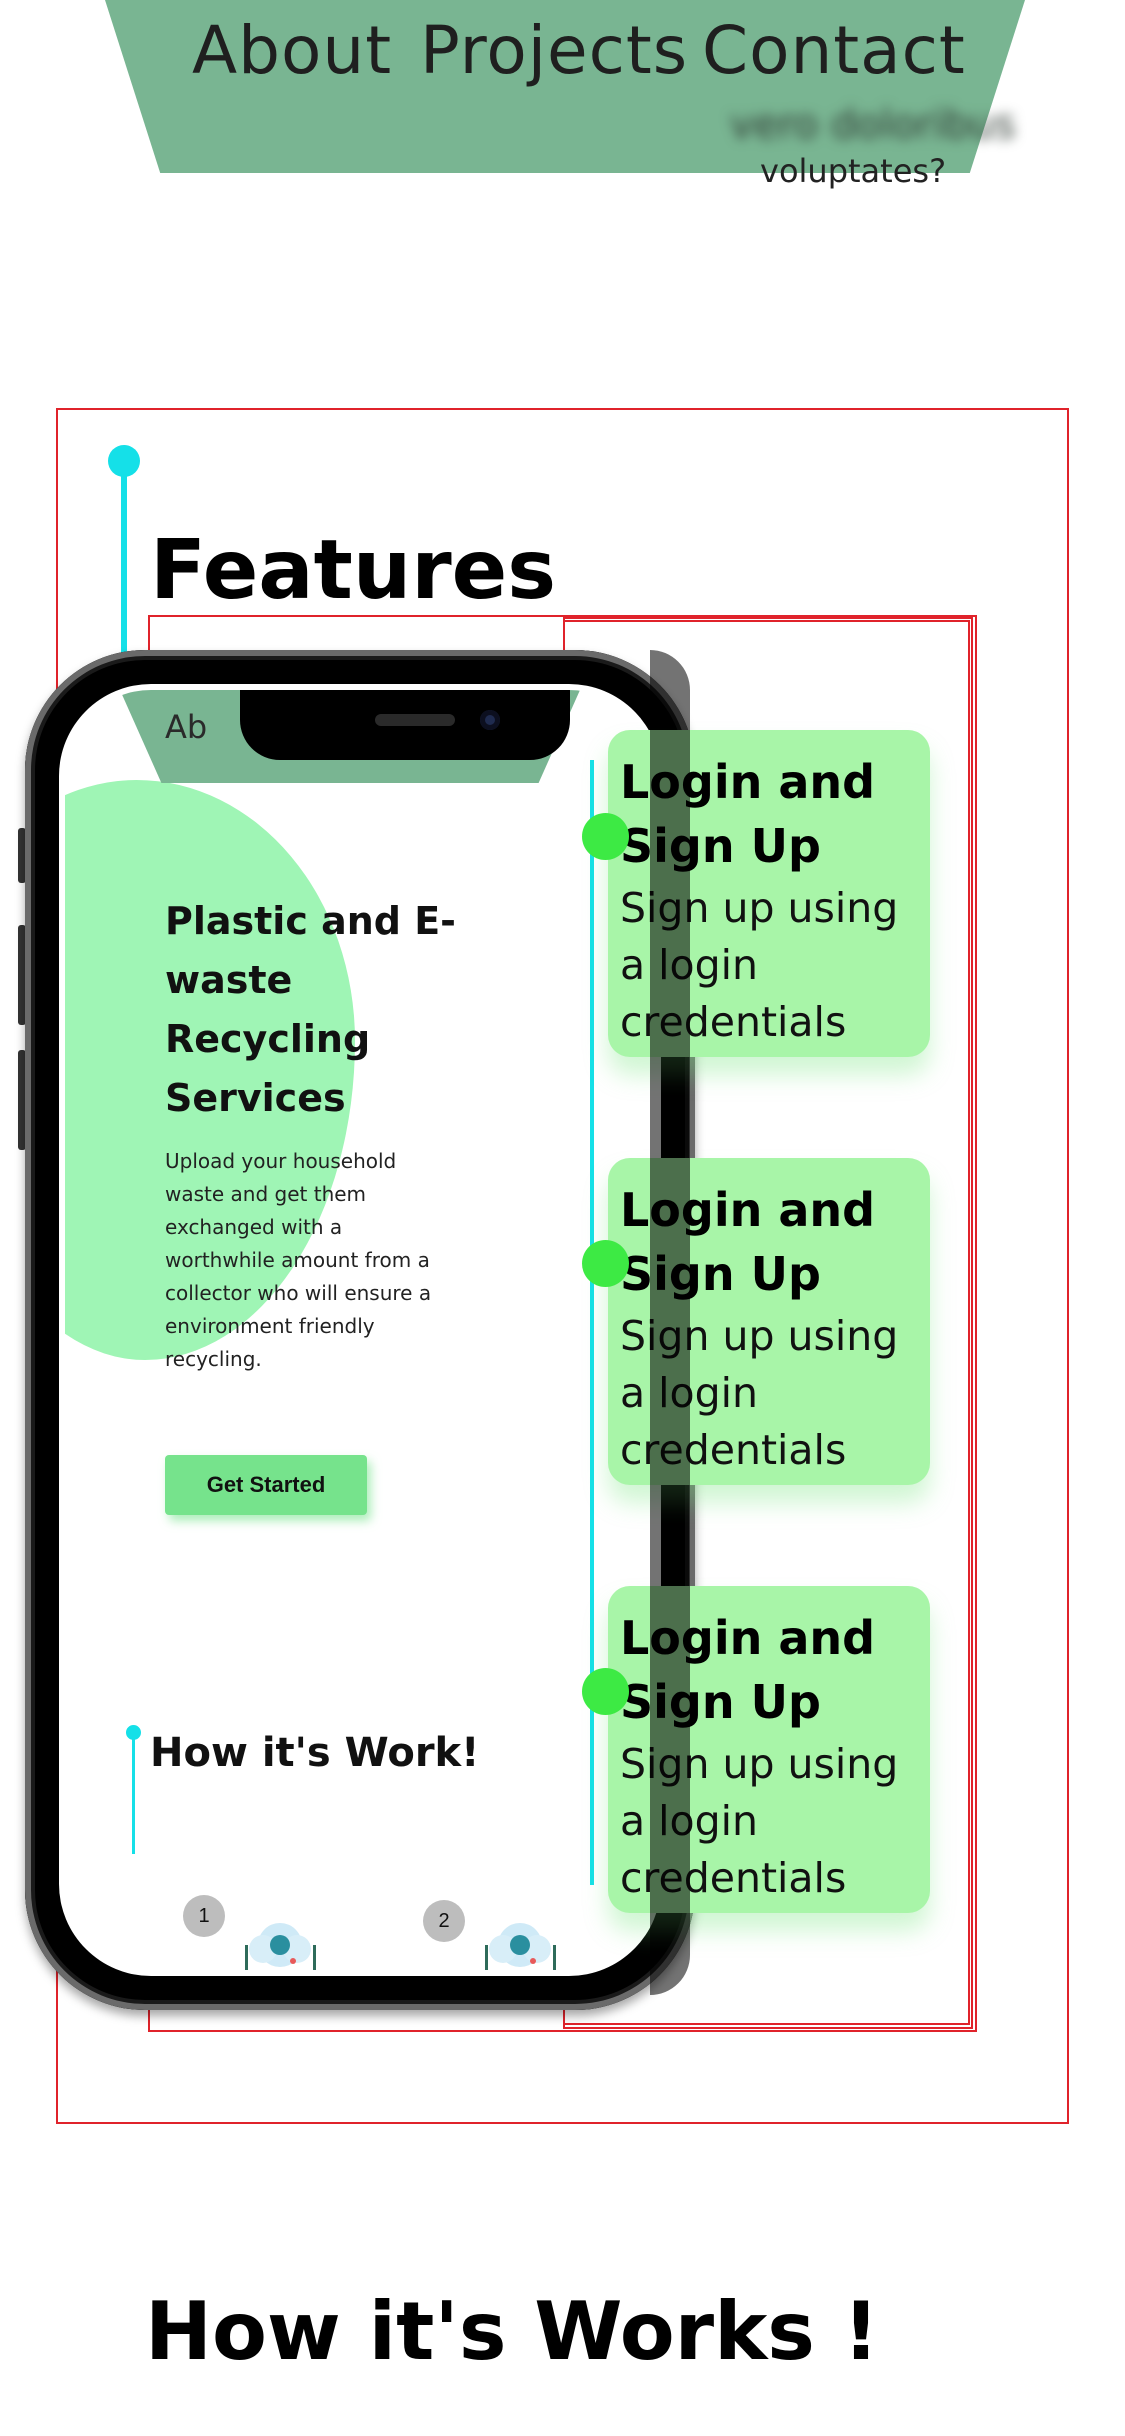 Image resolution: width=1125 pixels, height=2436 pixels. What do you see at coordinates (186, 727) in the screenshot?
I see `phone-nav-left: Ab` at bounding box center [186, 727].